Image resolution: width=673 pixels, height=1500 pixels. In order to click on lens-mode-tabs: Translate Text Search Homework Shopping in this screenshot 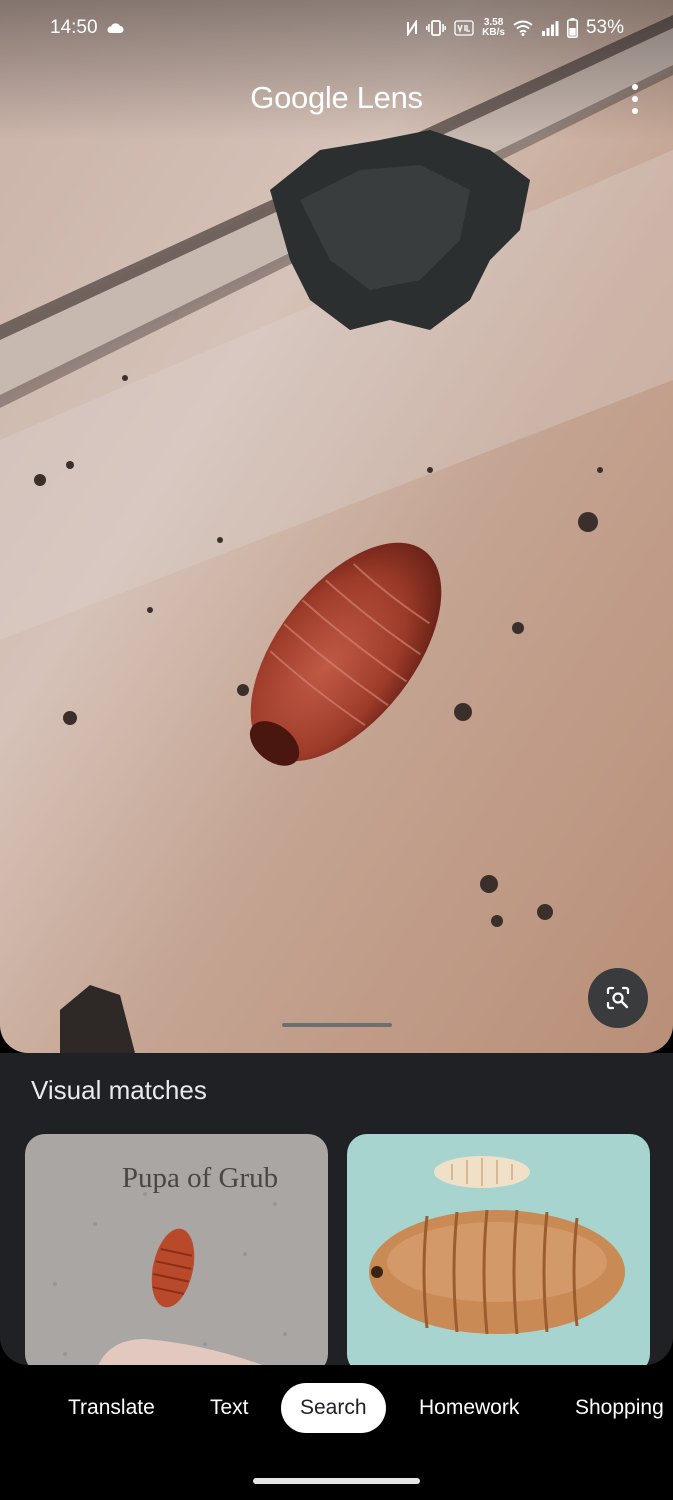, I will do `click(336, 1408)`.